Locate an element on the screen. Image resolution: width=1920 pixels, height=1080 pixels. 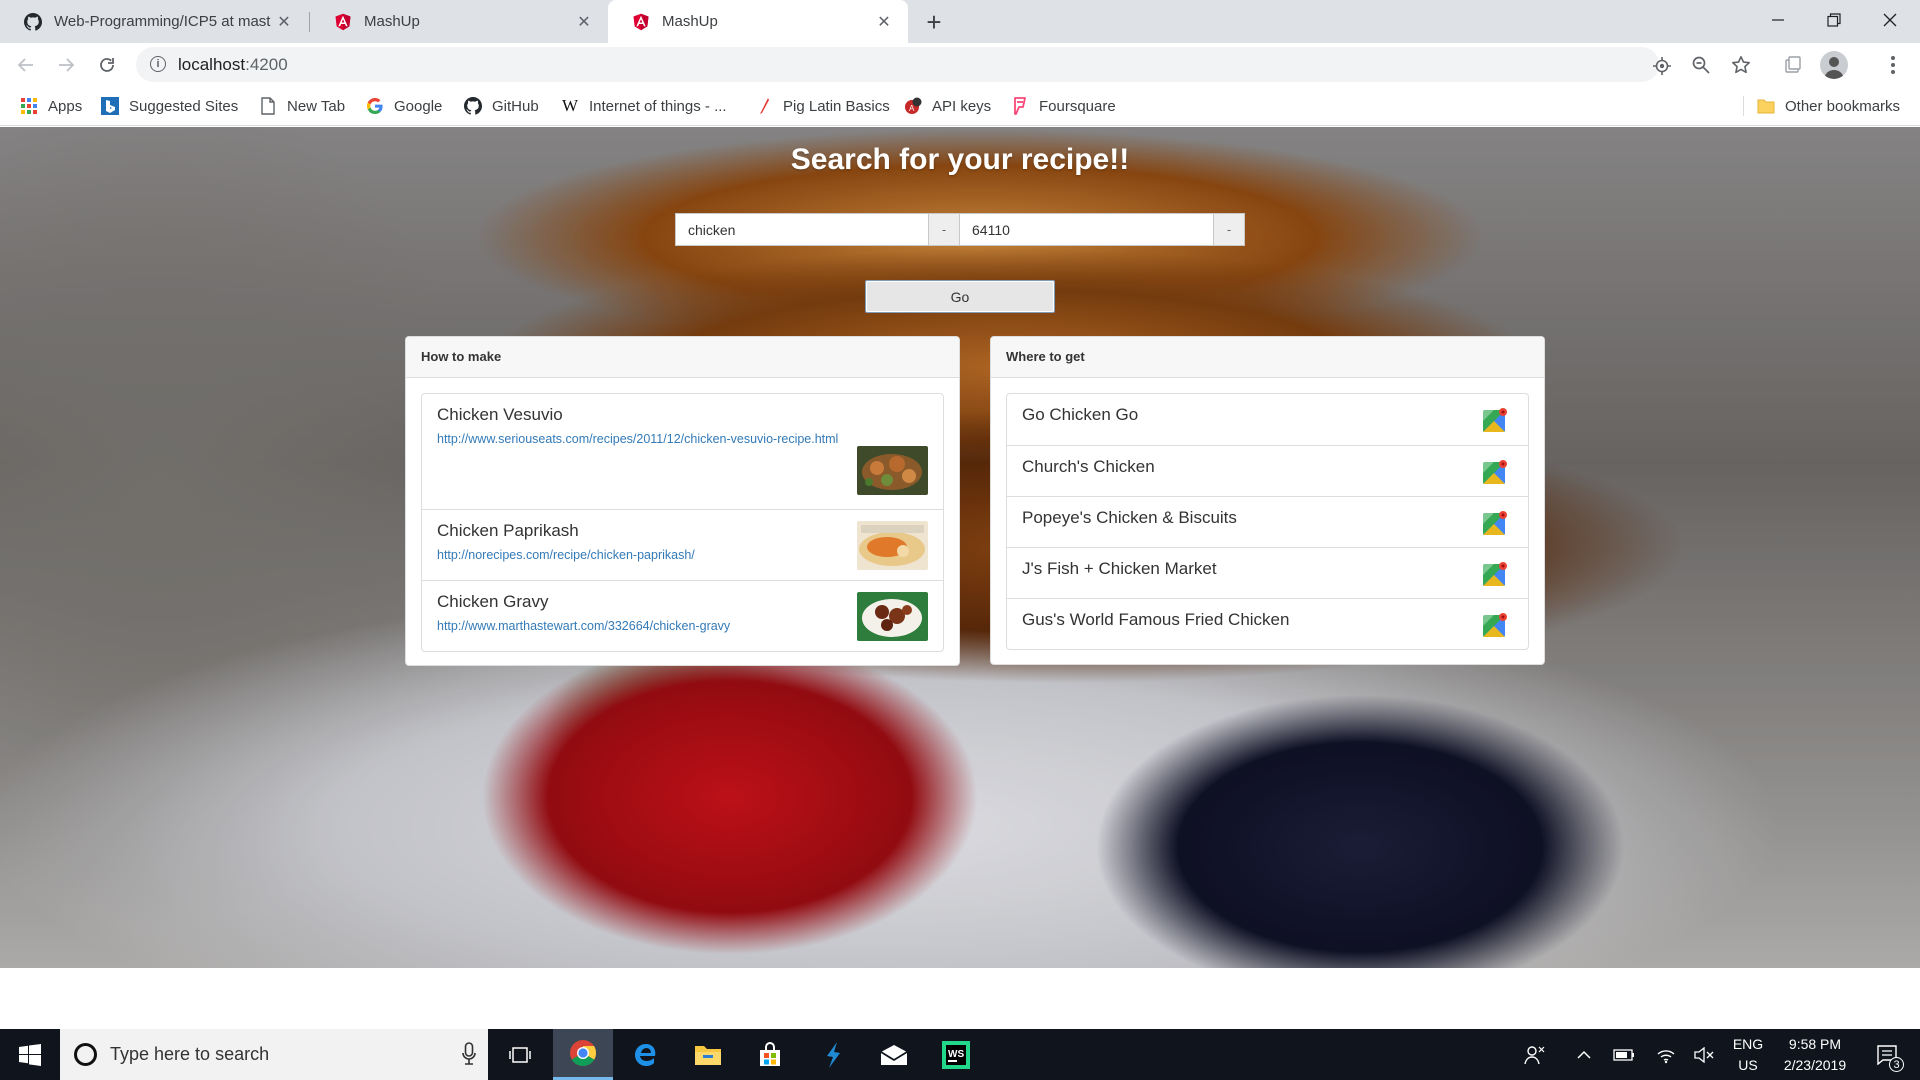
bookmark-suggested-sites: Suggested Sites is located at coordinates (169, 106).